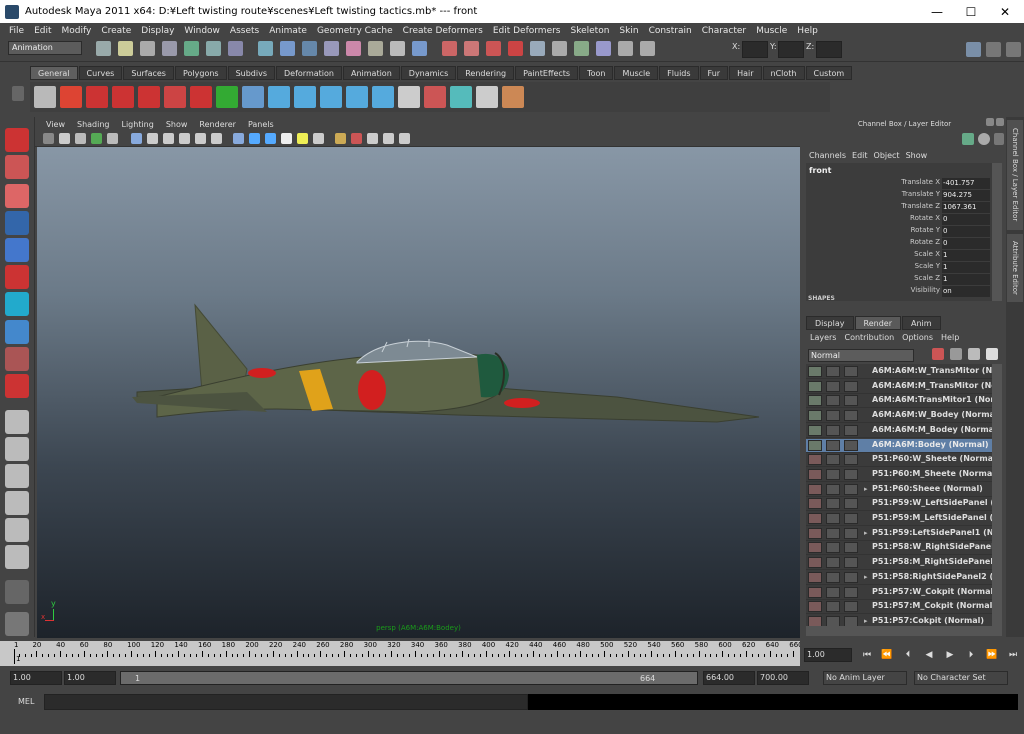 Image resolution: width=1024 pixels, height=734 pixels. What do you see at coordinates (966, 195) in the screenshot?
I see `channel-value: 904.275` at bounding box center [966, 195].